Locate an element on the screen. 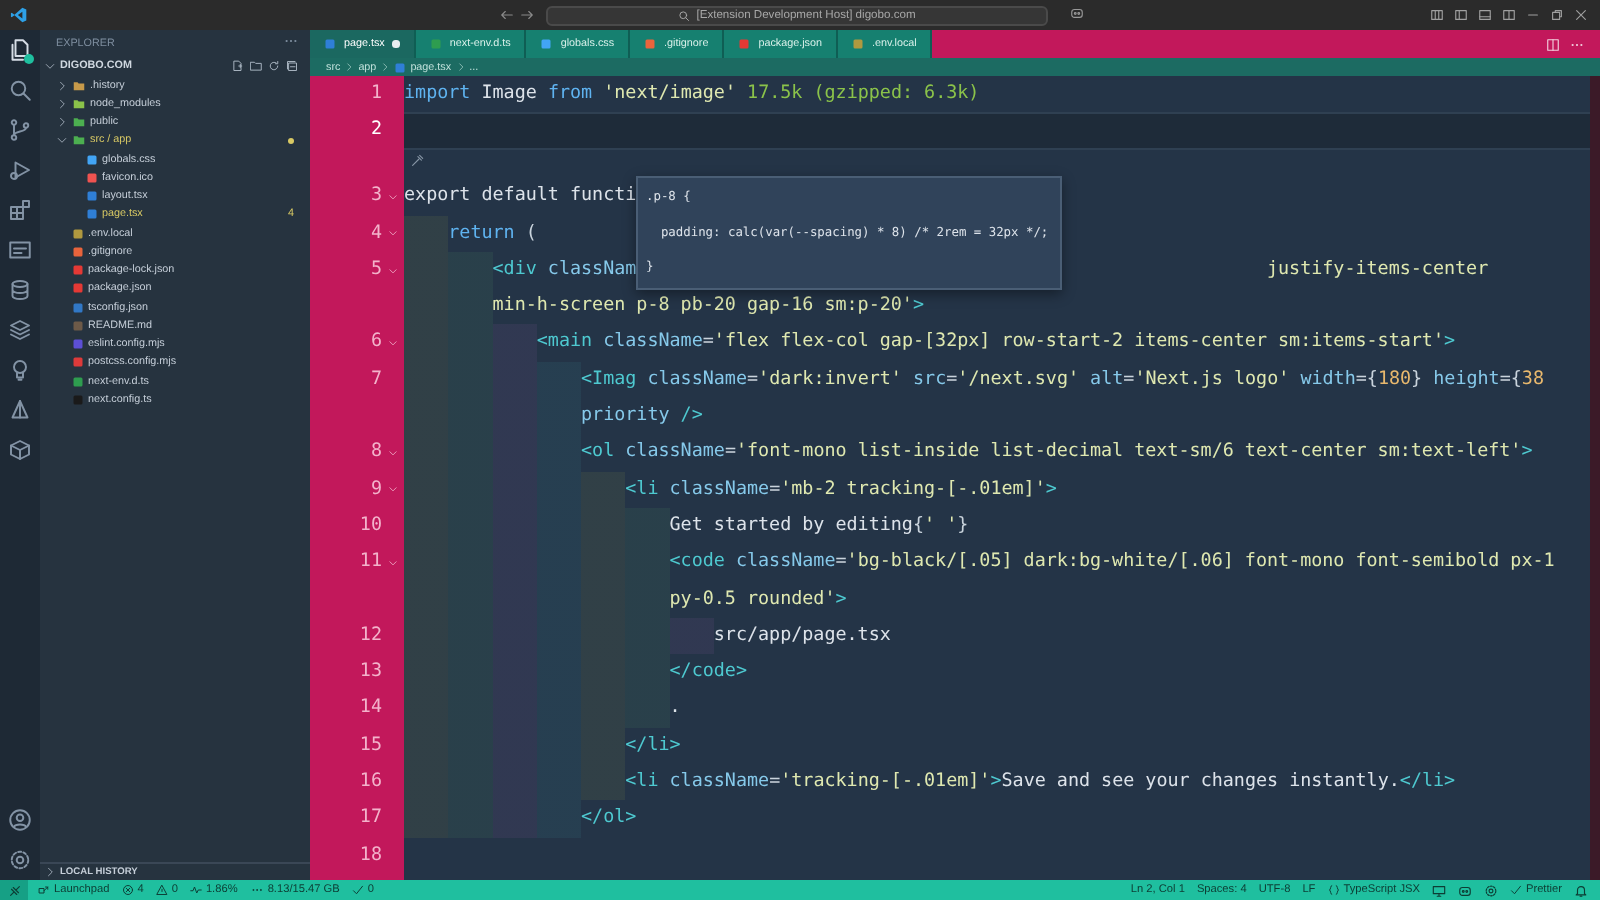 The width and height of the screenshot is (1600, 900). split-editor-icon is located at coordinates (1553, 44).